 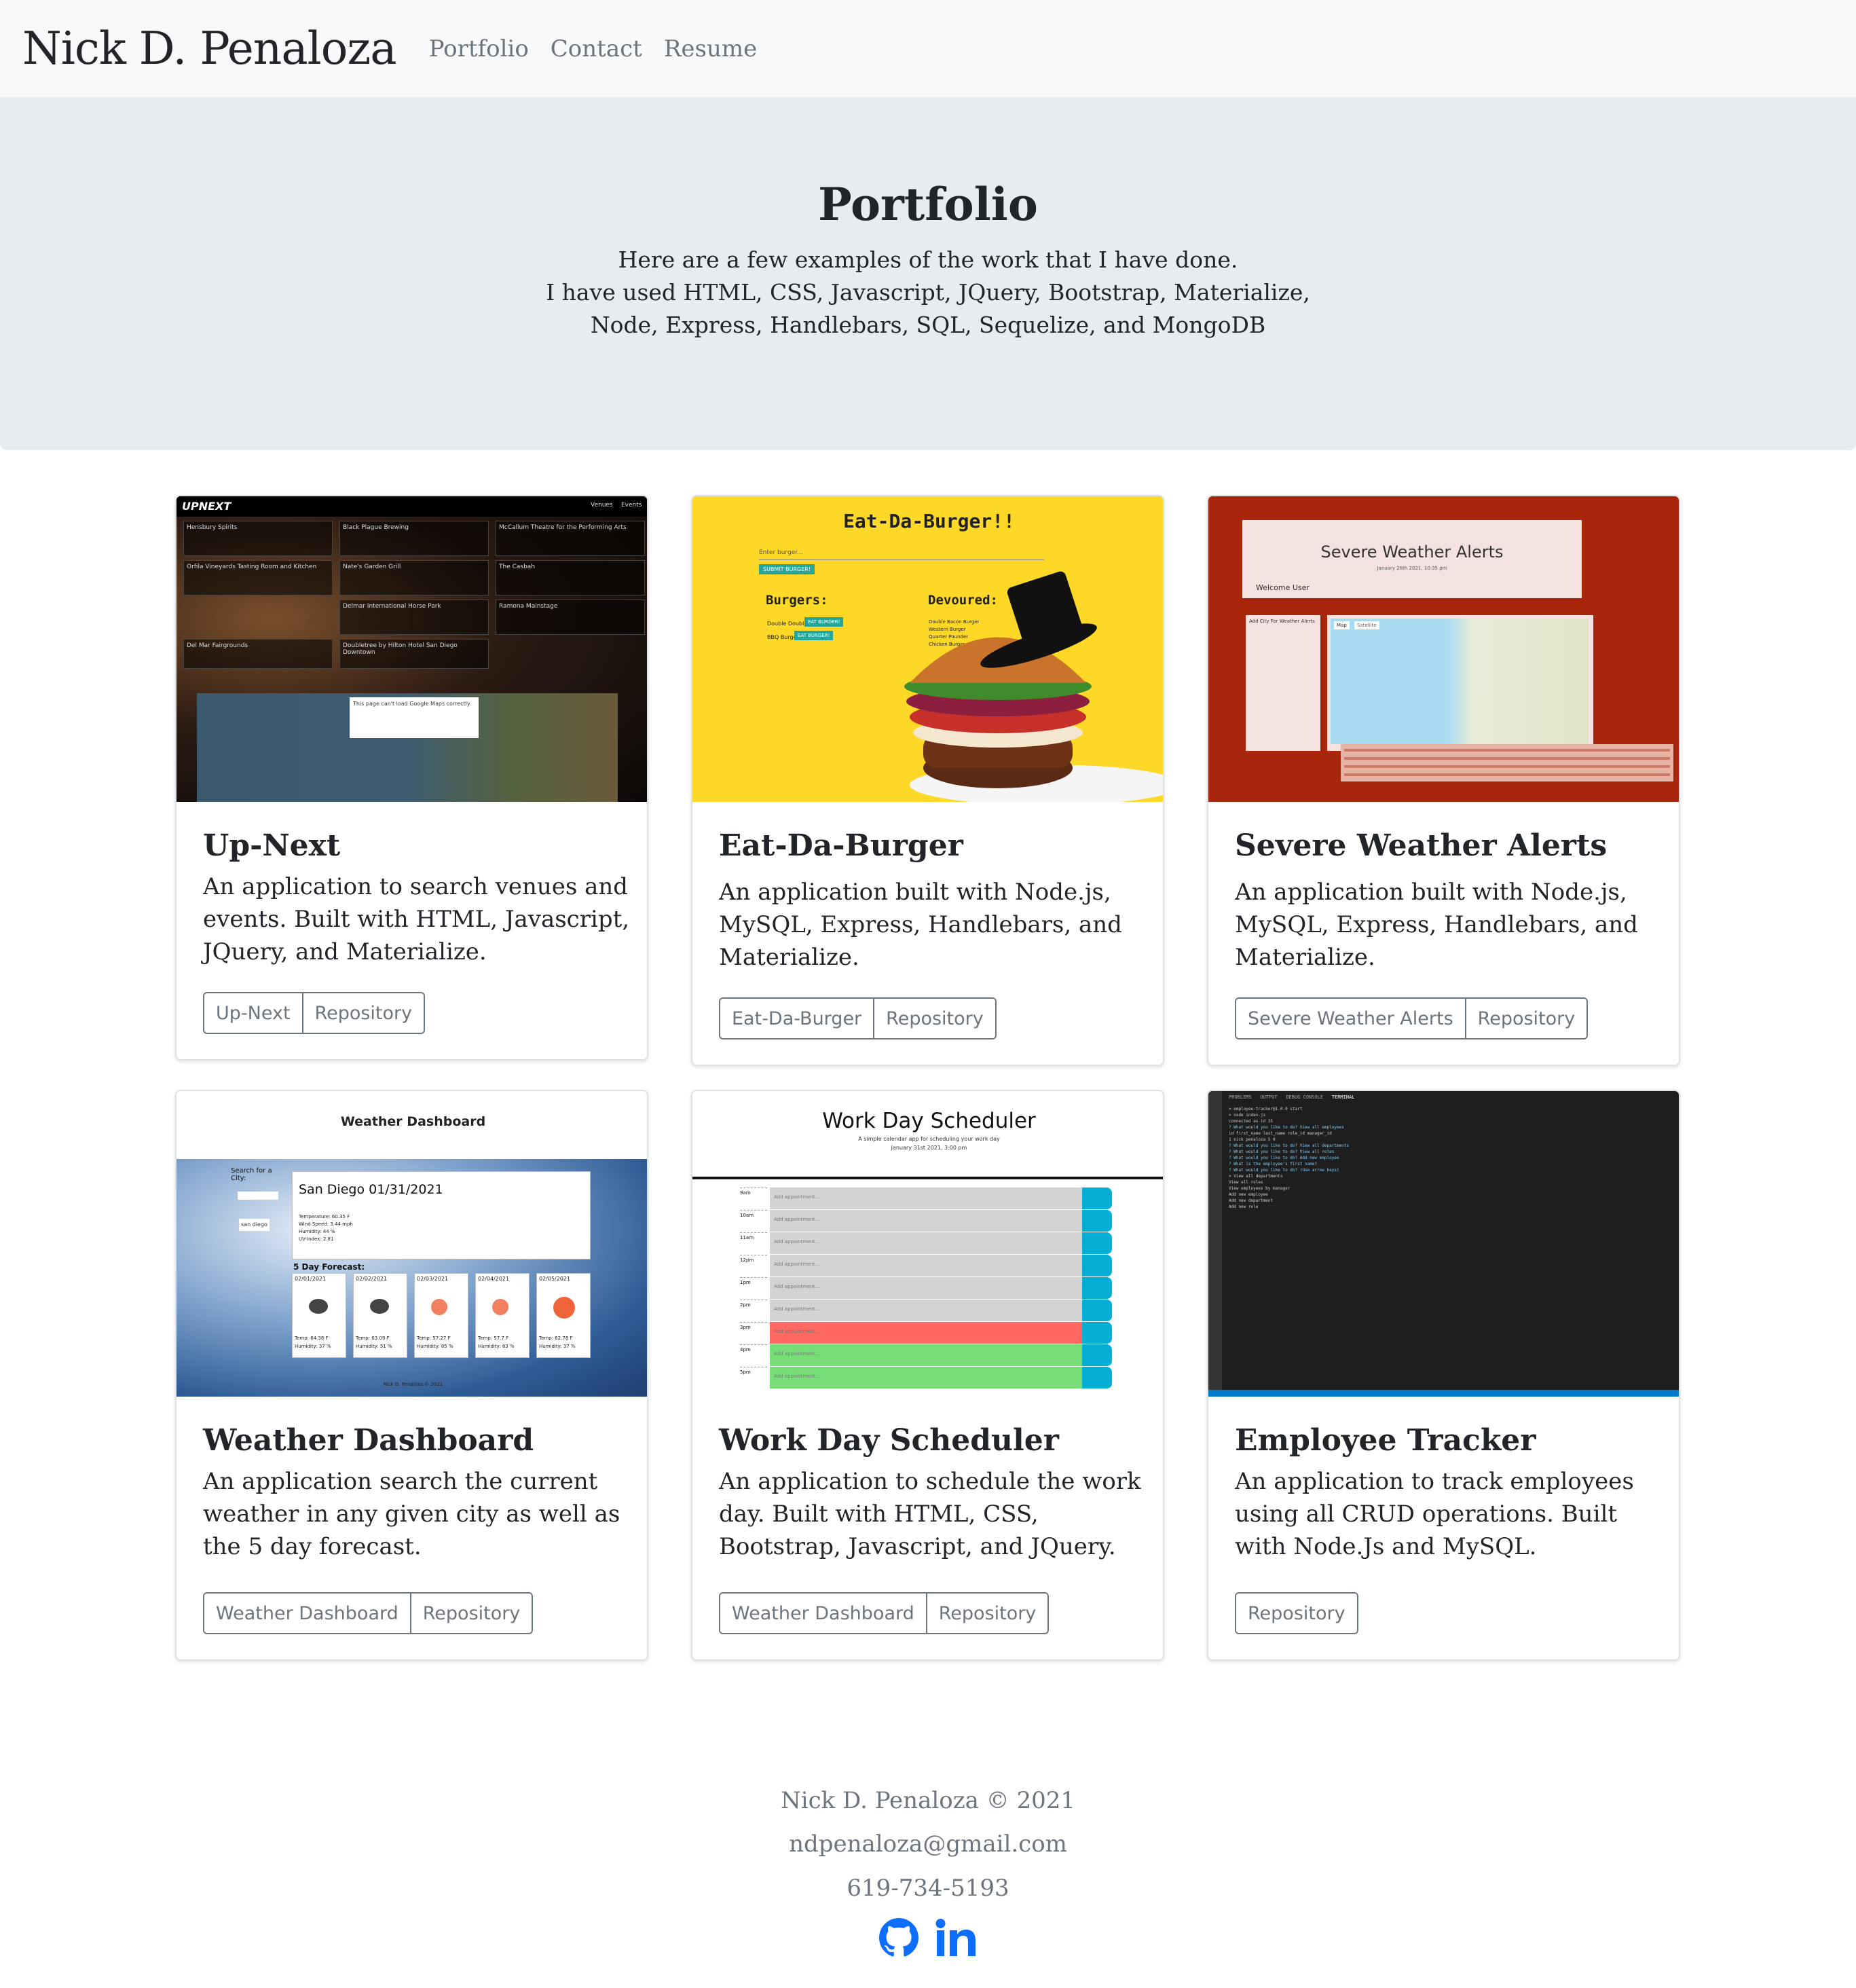 What do you see at coordinates (413, 1385) in the screenshot?
I see `dashboard-footer: Nick D. Penaloza © 2021` at bounding box center [413, 1385].